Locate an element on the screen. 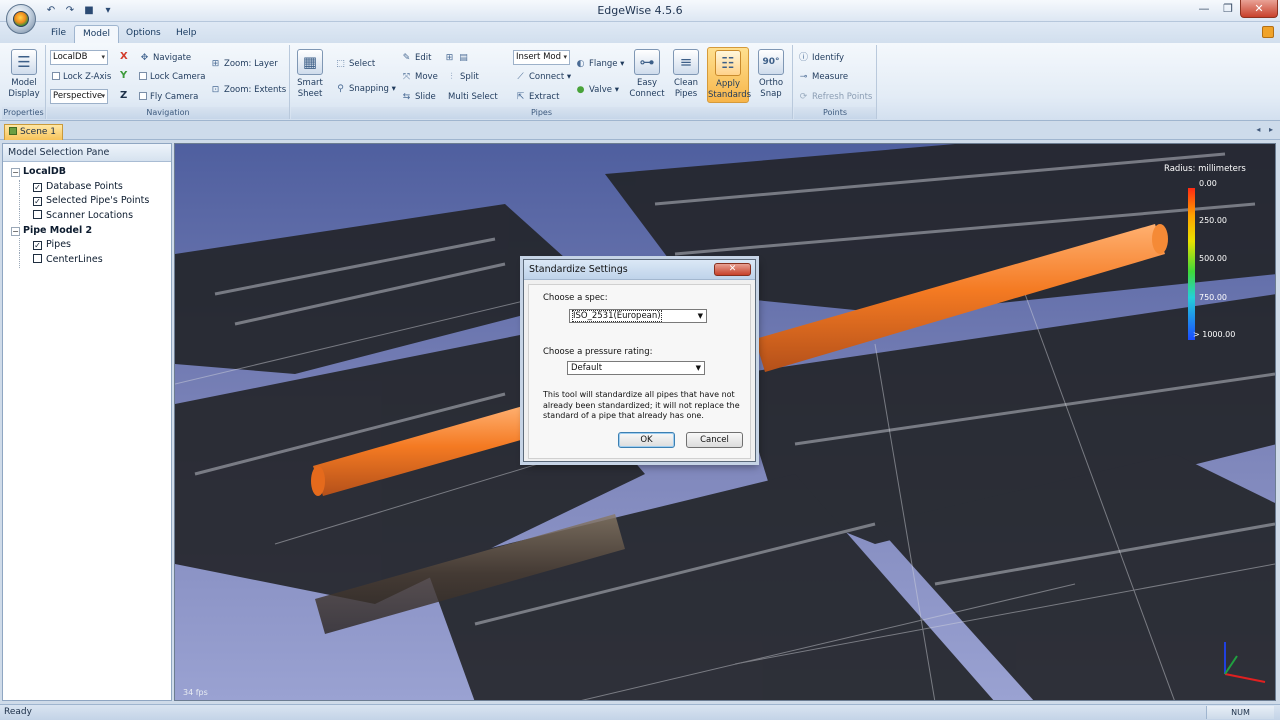  close-window-button: ✕ is located at coordinates (1259, 9).